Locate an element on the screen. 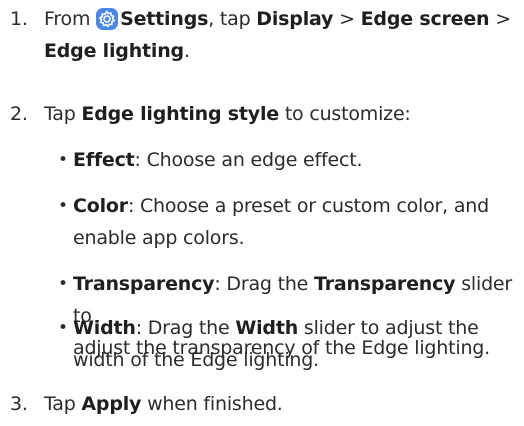 This screenshot has height=426, width=524. bullet-description-continued: width of the Edge lighting. is located at coordinates (196, 360).